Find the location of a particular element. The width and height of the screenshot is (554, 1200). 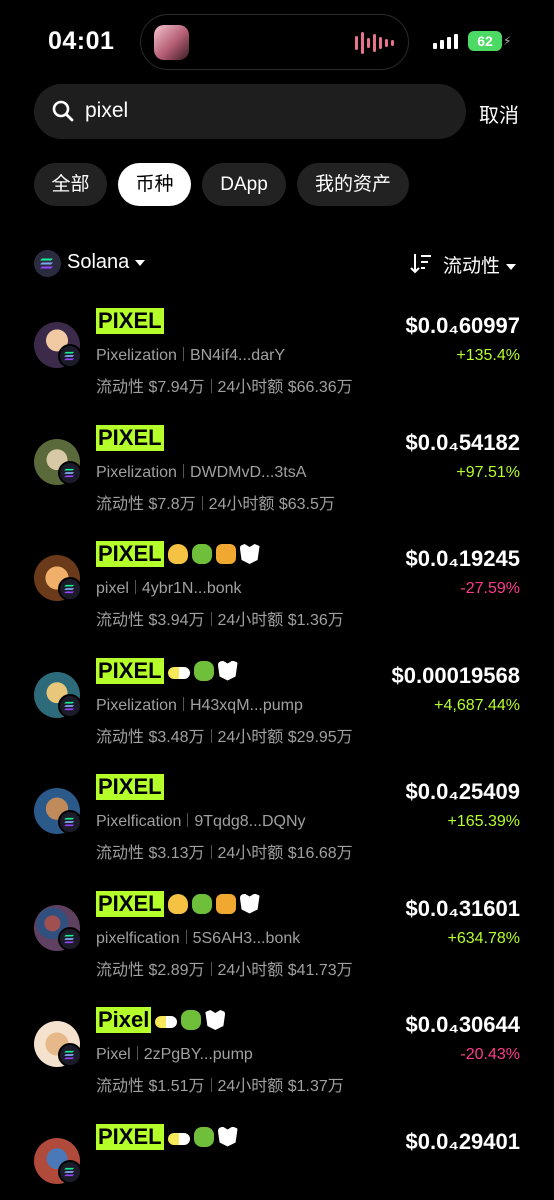

status-time: 04:01 is located at coordinates (81, 41).